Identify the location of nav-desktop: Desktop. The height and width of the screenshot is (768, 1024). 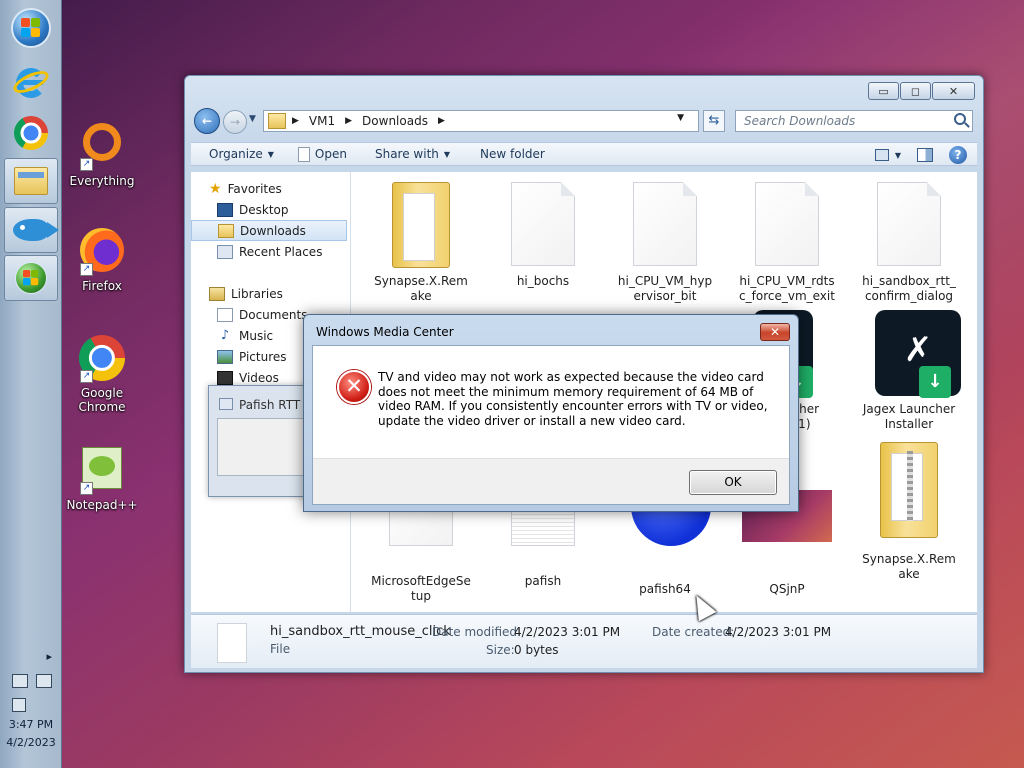
(295, 209).